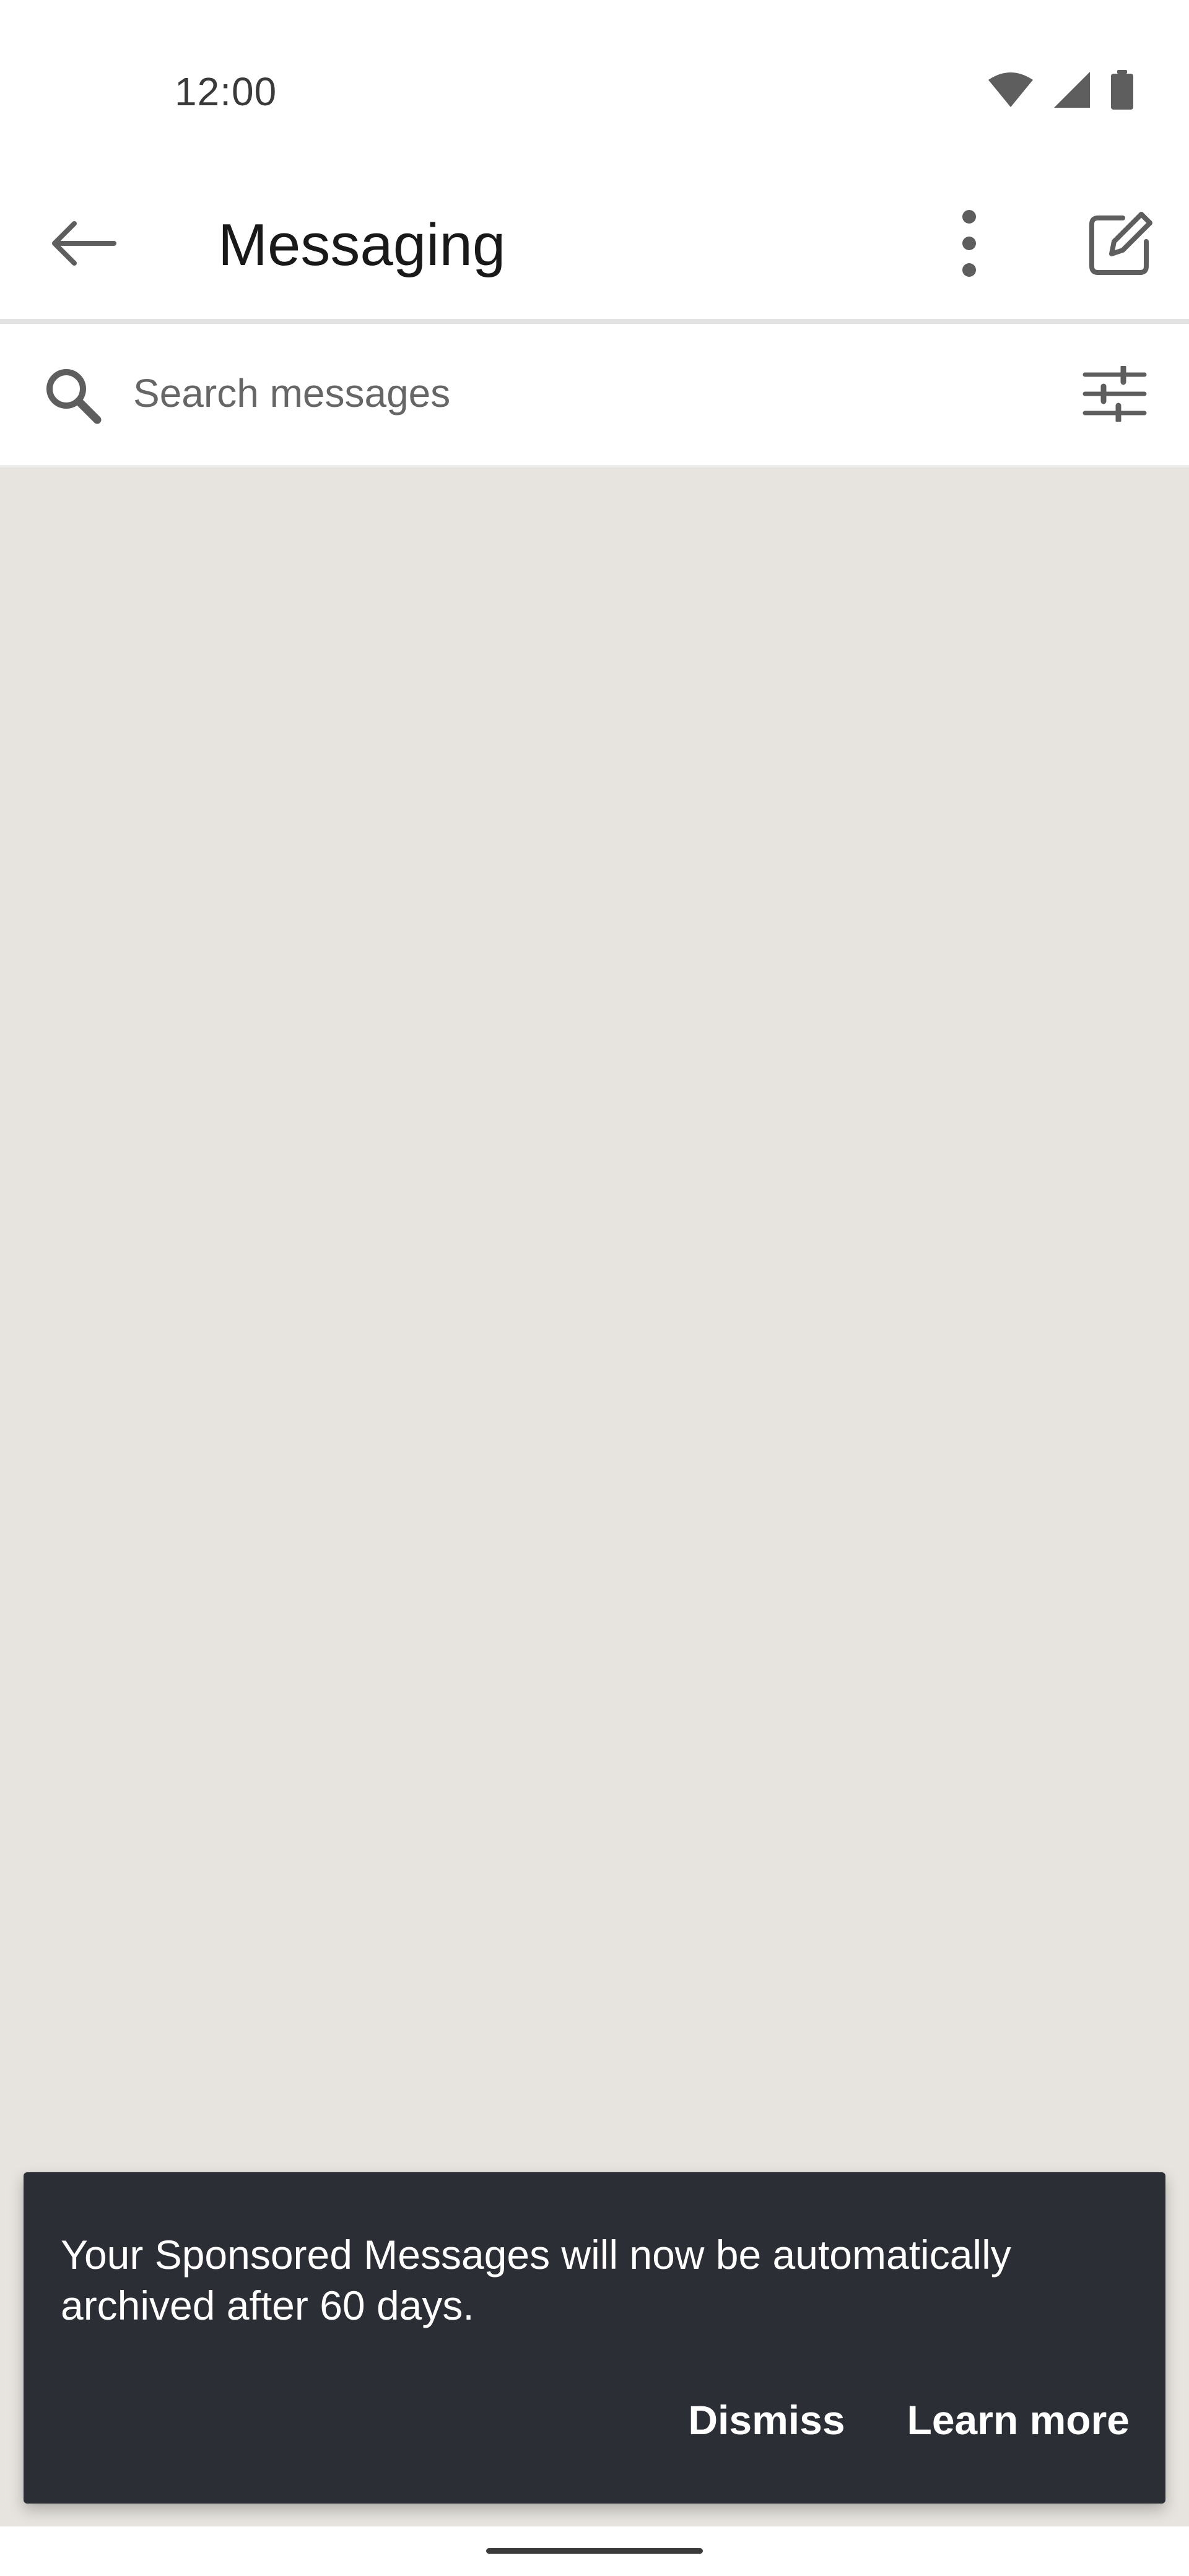 The width and height of the screenshot is (1189, 2576). I want to click on cellular-signal-icon, so click(1072, 90).